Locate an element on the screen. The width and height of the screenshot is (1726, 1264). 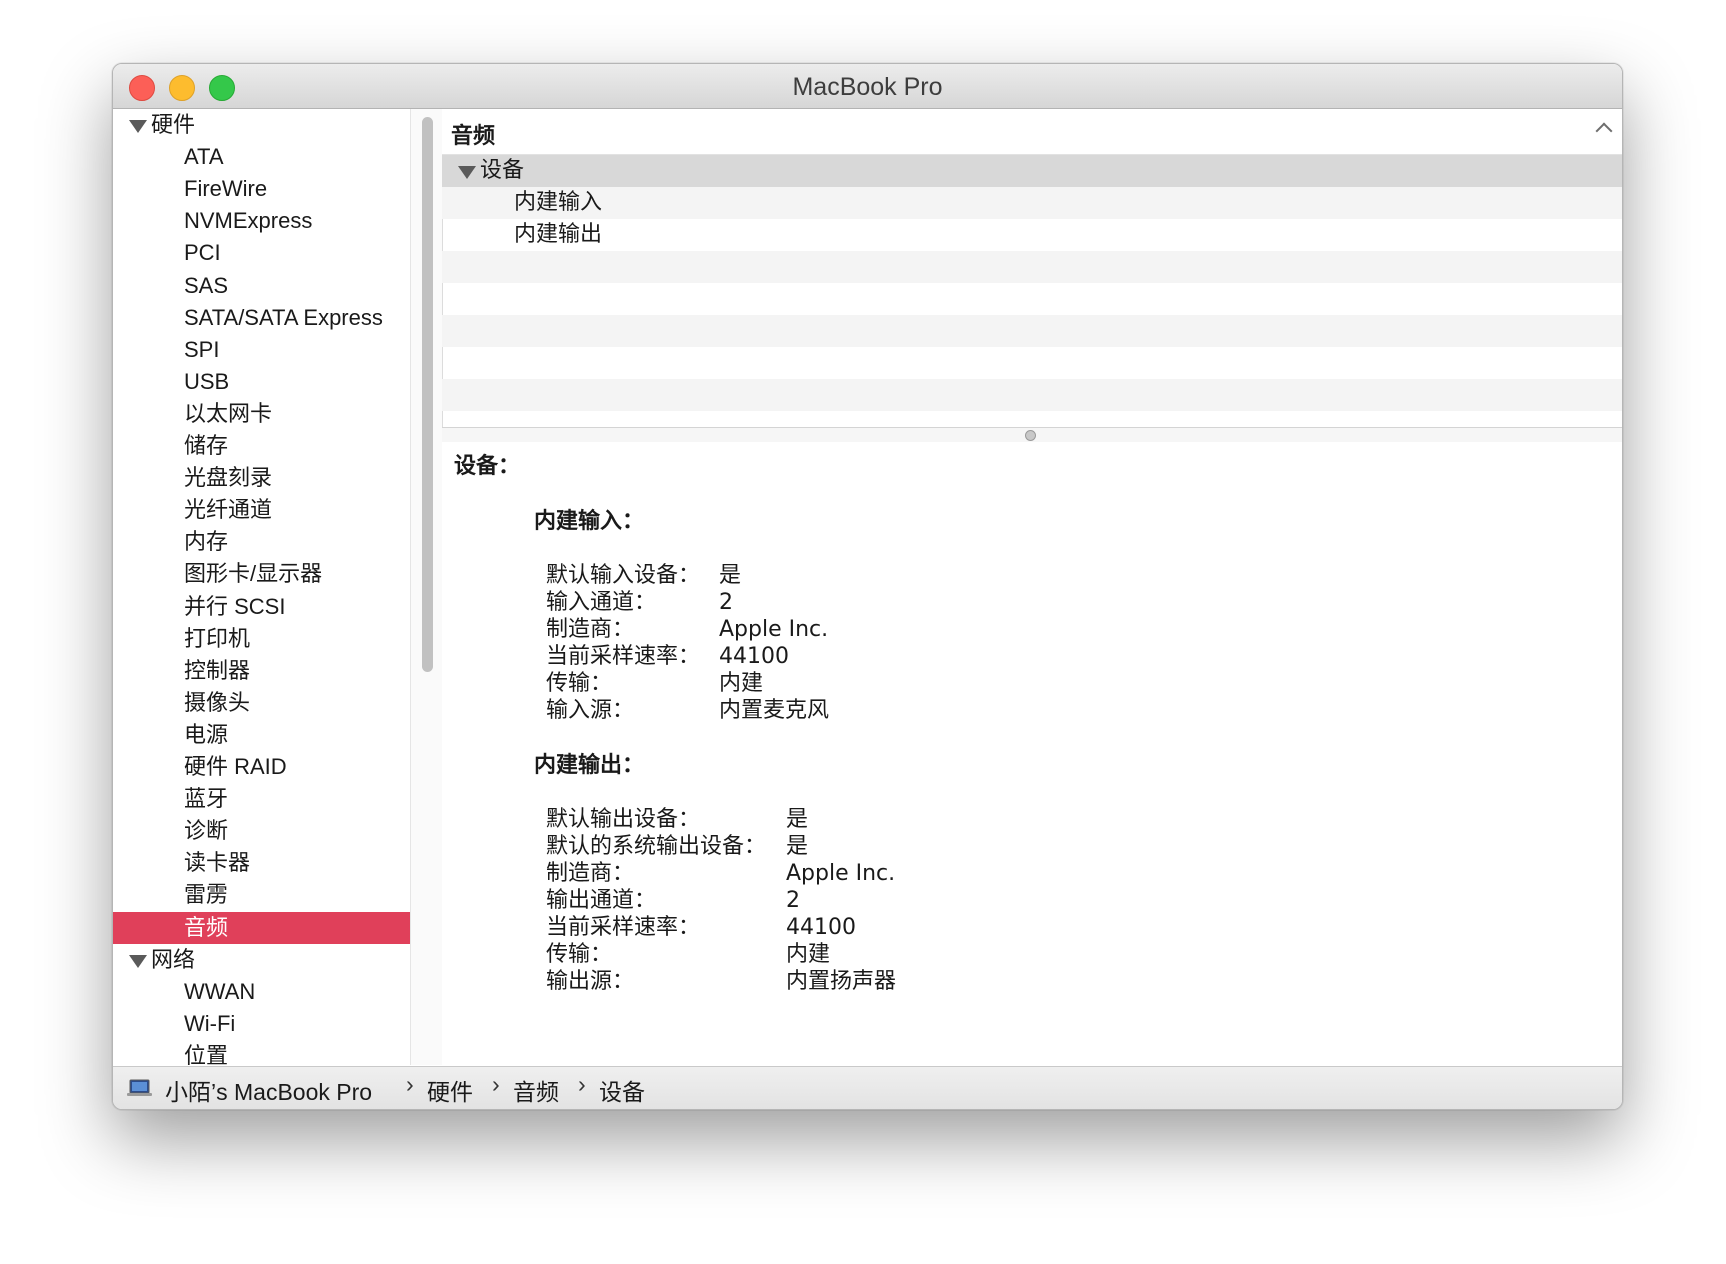
detail-value: 44100 is located at coordinates (754, 656).